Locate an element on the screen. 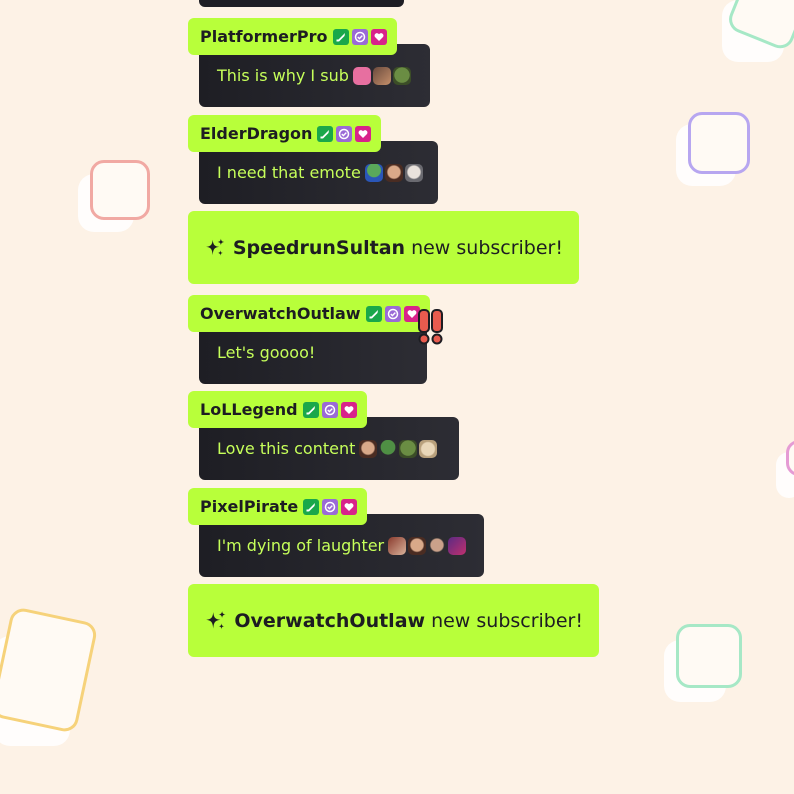 The width and height of the screenshot is (794, 794). username: PlatformerPro is located at coordinates (264, 36).